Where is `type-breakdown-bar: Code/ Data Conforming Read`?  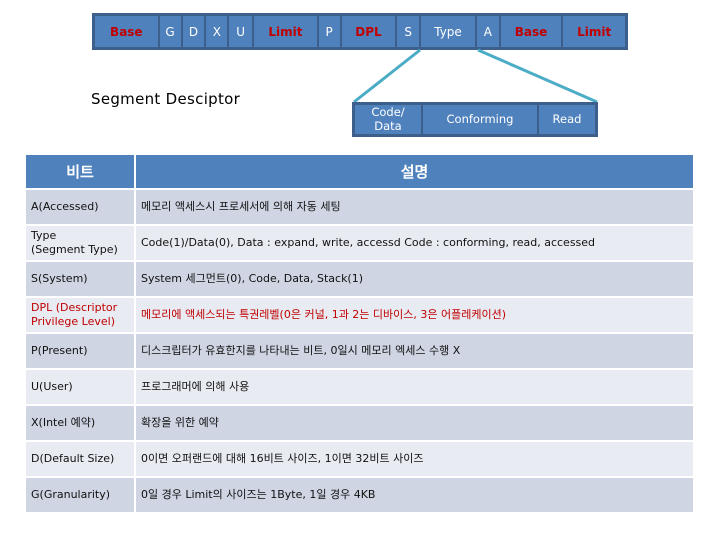
type-breakdown-bar: Code/ Data Conforming Read is located at coordinates (475, 119).